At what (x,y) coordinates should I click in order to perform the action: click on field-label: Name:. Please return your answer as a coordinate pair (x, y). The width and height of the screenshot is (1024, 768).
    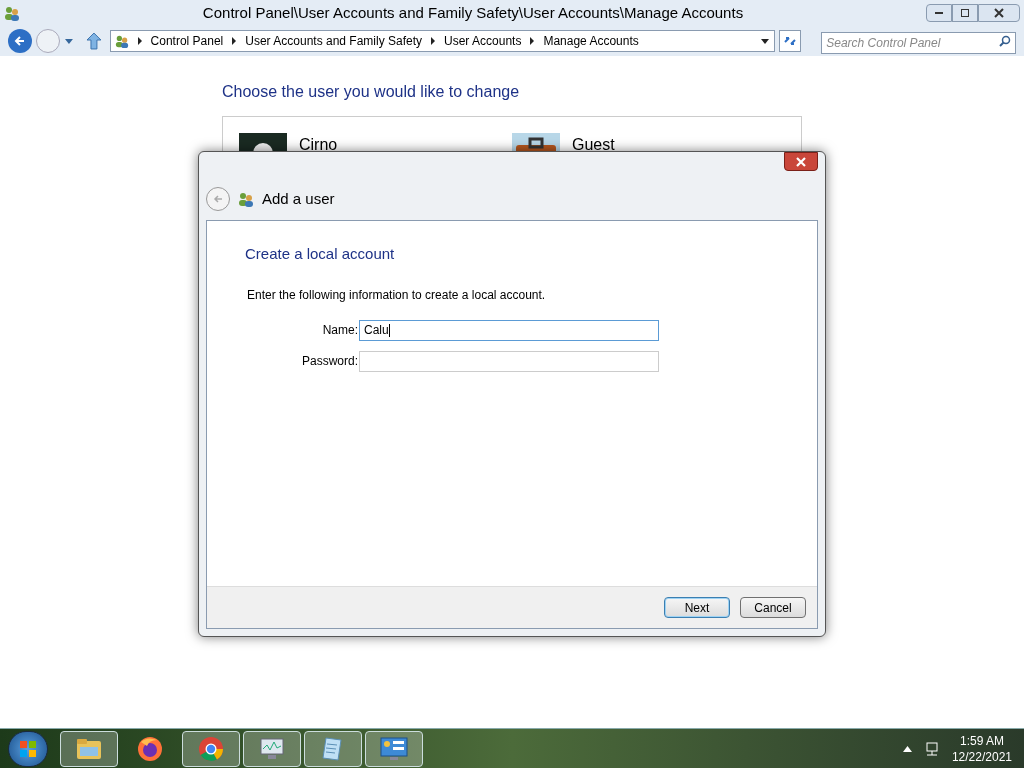
    Looking at the image, I should click on (339, 330).